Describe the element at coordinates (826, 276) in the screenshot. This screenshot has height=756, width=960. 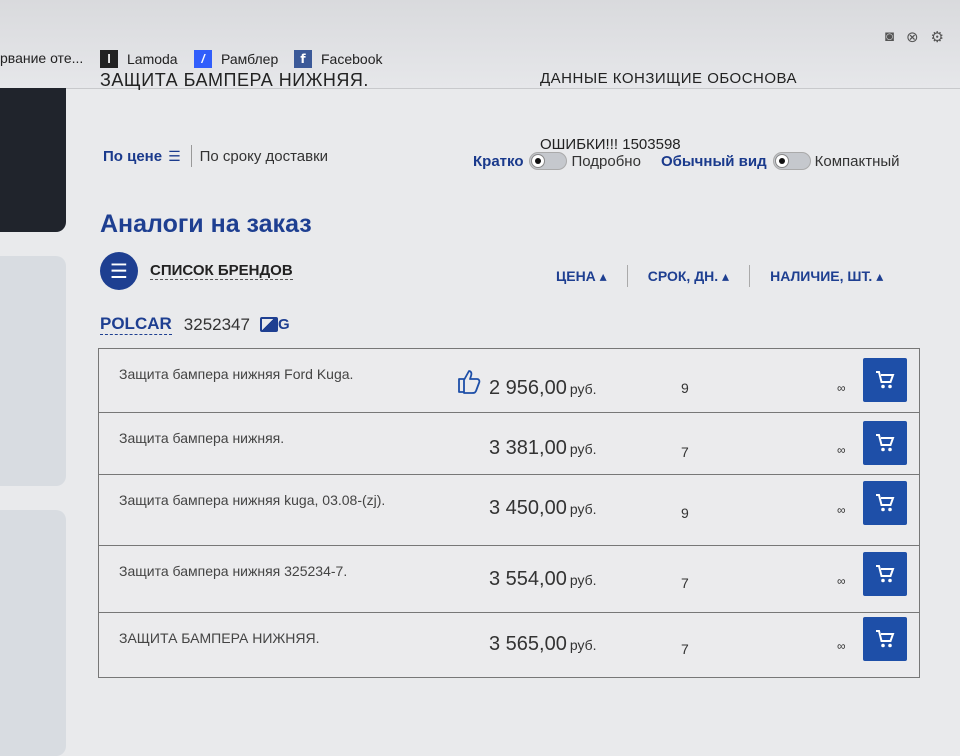
I see `column-stock: НАЛИЧИЕ, ШТ. ▴` at that location.